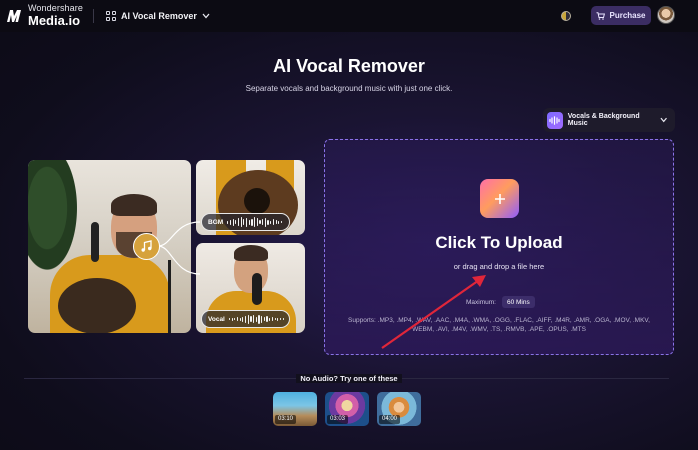  I want to click on samples-heading: No Audio? Try one of these, so click(349, 378).